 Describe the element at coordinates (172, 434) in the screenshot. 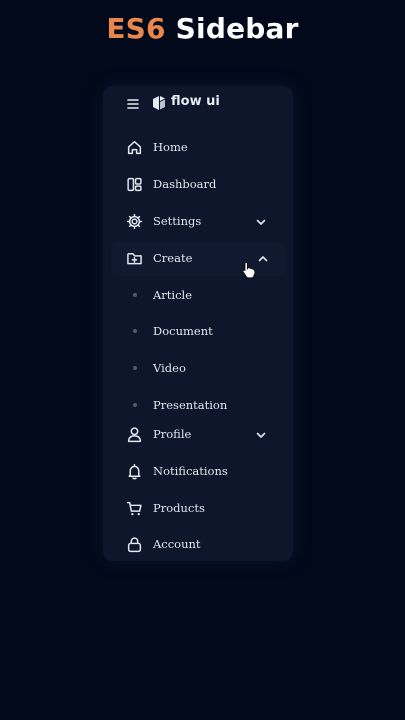

I see `sidebar-item-label: Profile` at that location.